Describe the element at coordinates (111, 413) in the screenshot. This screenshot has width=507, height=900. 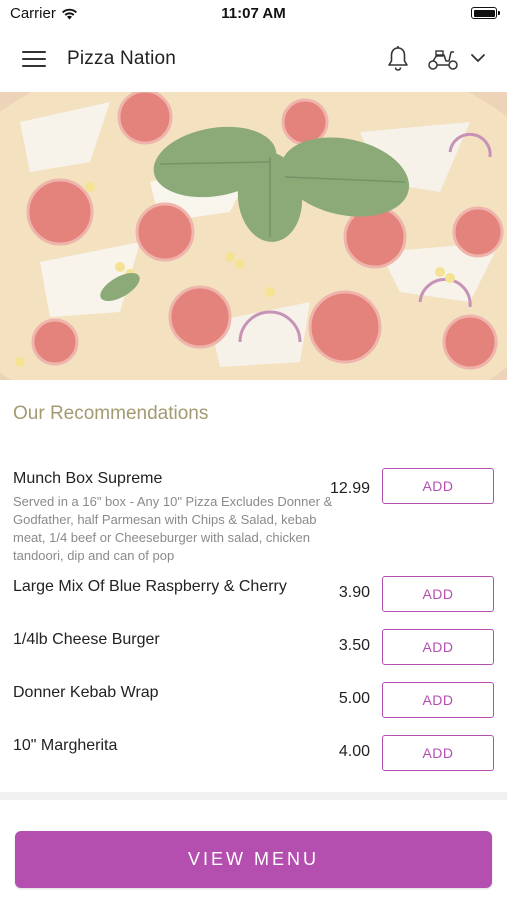
I see `section-title-recommendations: Our Recommendations` at that location.